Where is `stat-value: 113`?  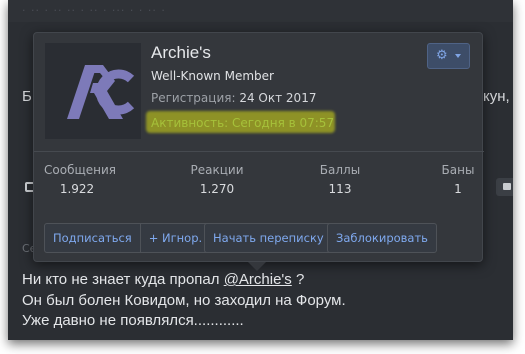 stat-value: 113 is located at coordinates (340, 189).